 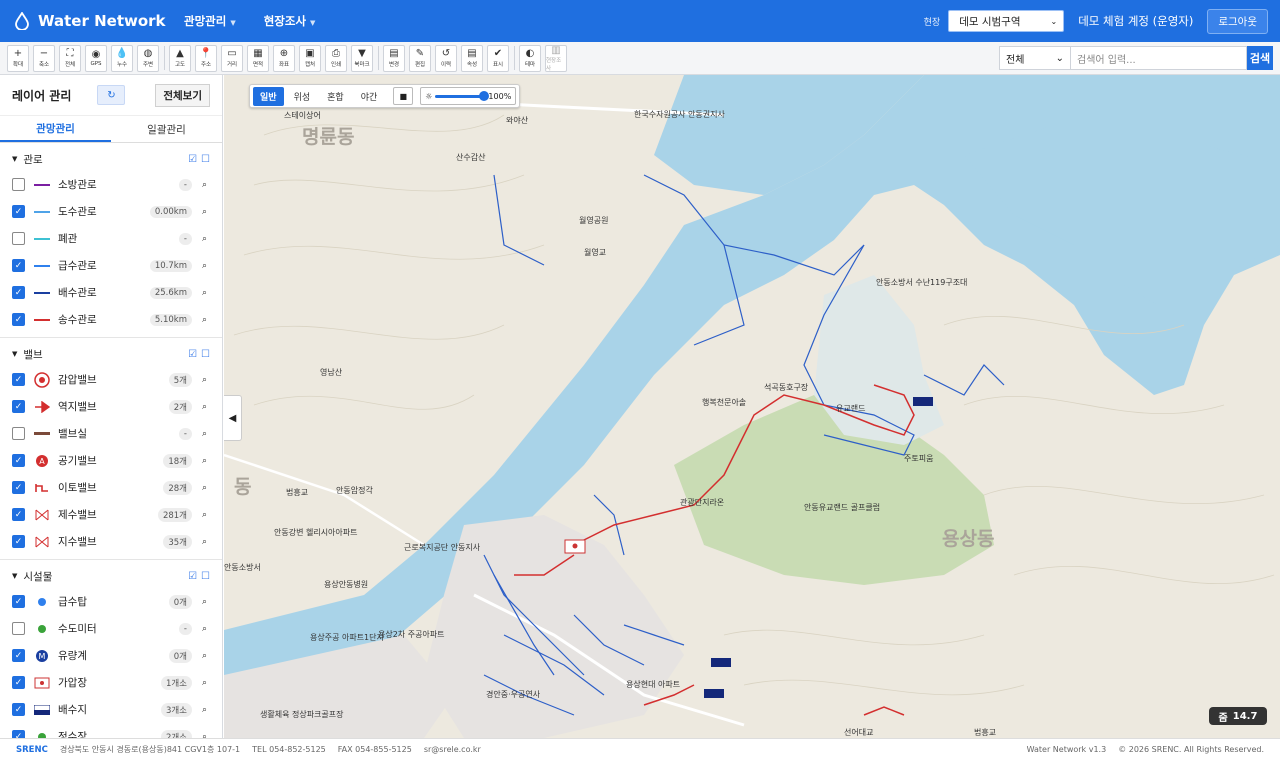 What do you see at coordinates (403, 96) in the screenshot?
I see `stop-button: ■` at bounding box center [403, 96].